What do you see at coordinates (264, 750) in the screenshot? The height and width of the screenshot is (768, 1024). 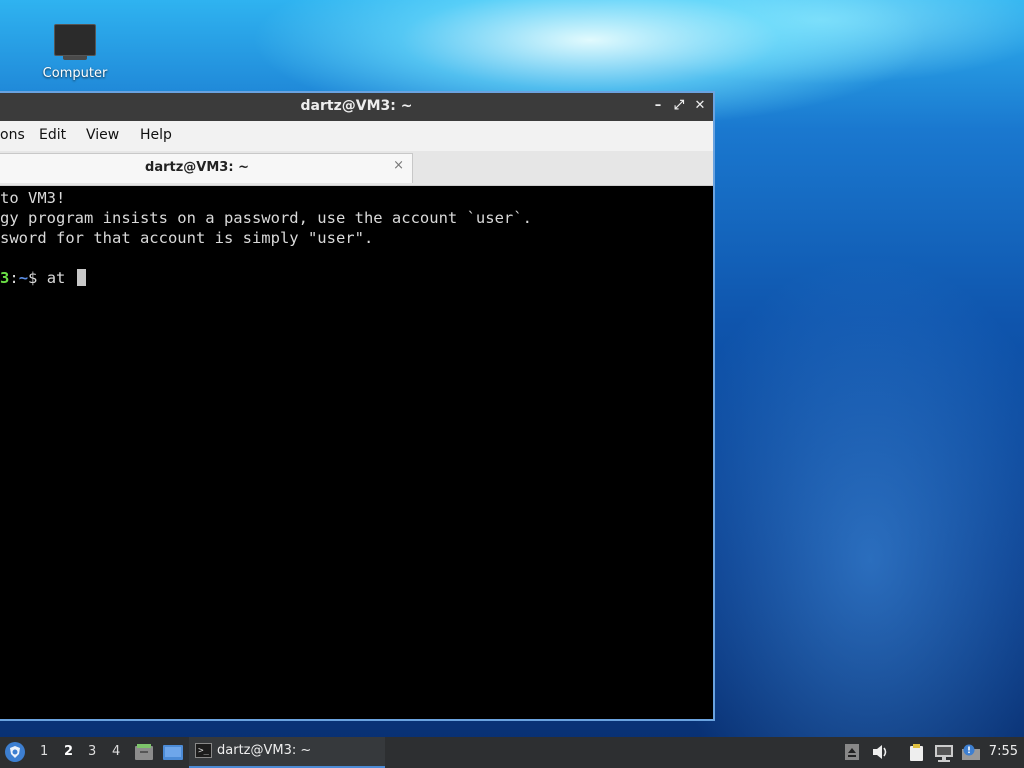 I see `task-label: dartz@VM3: ~` at bounding box center [264, 750].